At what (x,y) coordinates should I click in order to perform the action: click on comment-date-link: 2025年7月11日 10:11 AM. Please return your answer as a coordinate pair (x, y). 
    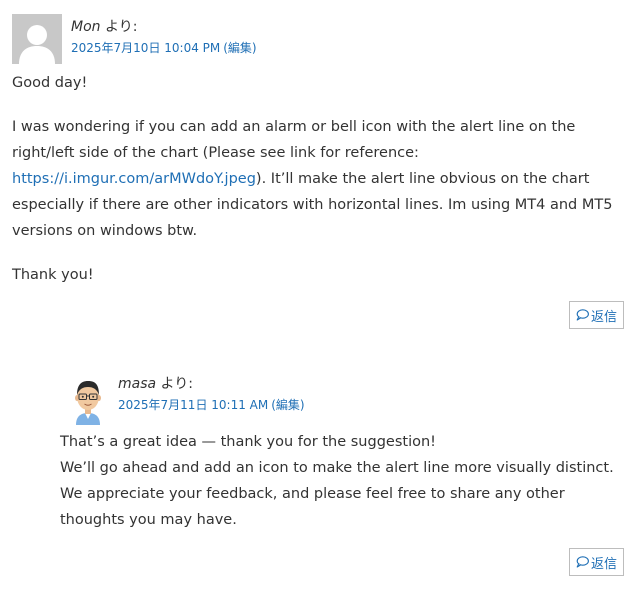
    Looking at the image, I should click on (193, 405).